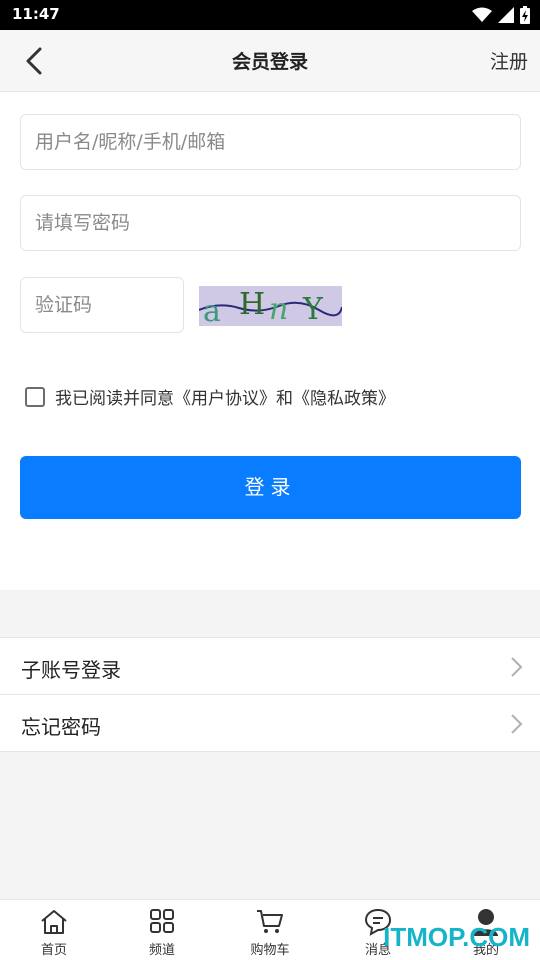 The width and height of the screenshot is (540, 960). What do you see at coordinates (456, 937) in the screenshot?
I see `watermark-text: ITMOP.COM` at bounding box center [456, 937].